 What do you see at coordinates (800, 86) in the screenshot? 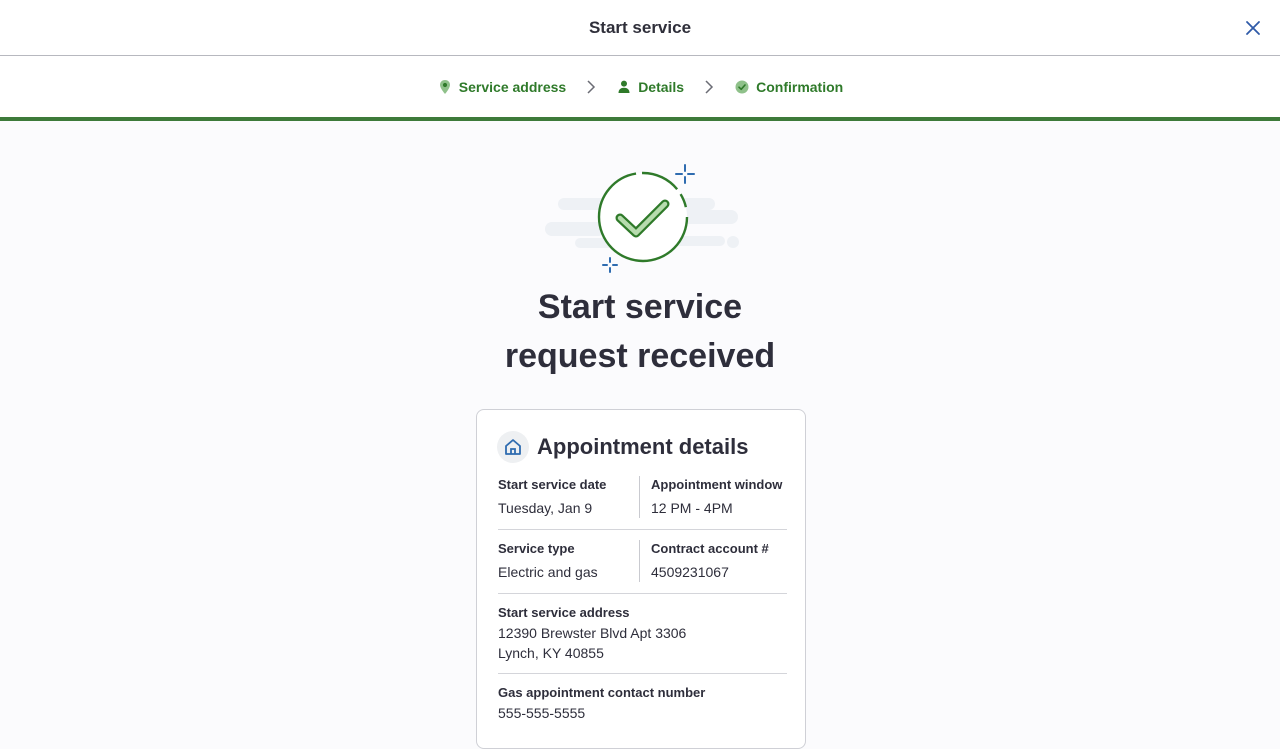
I see `step-label: Confirmation` at bounding box center [800, 86].